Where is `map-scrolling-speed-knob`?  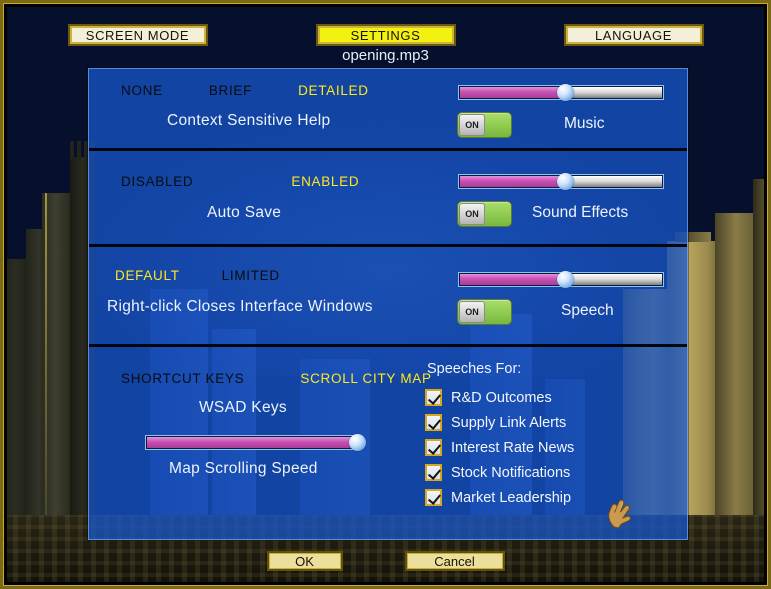 map-scrolling-speed-knob is located at coordinates (357, 442).